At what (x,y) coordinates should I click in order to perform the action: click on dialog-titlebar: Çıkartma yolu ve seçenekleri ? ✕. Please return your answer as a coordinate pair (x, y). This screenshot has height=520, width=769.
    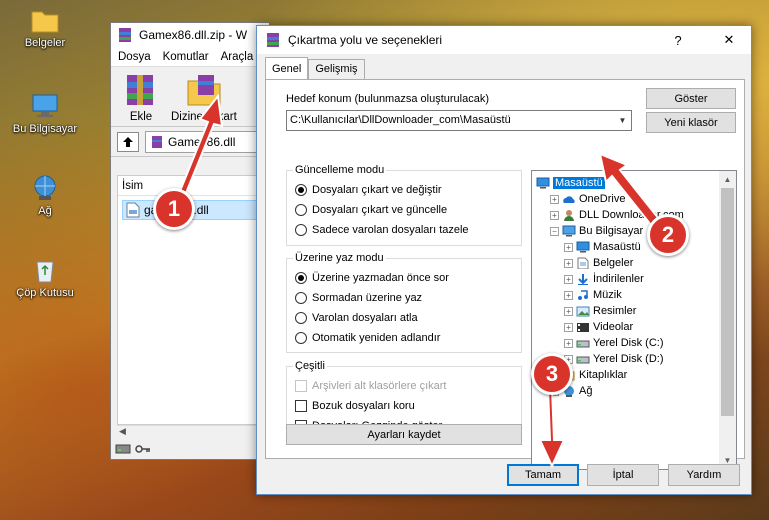
    Looking at the image, I should click on (504, 40).